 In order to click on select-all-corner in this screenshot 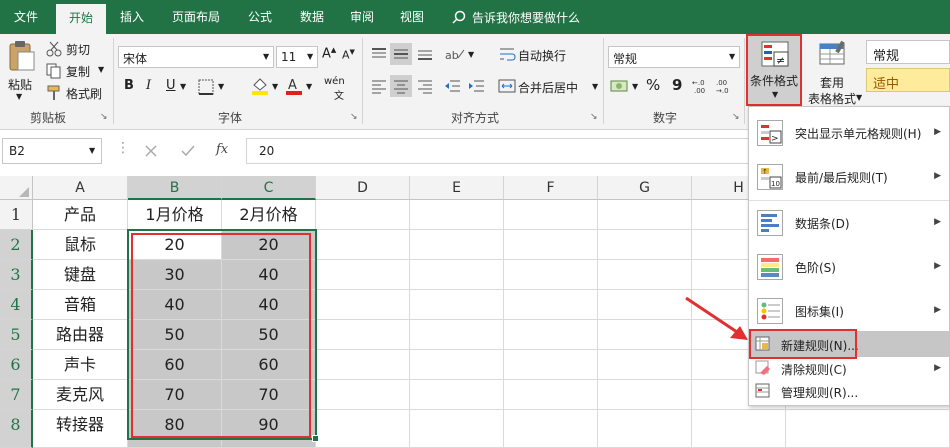, I will do `click(16, 188)`.